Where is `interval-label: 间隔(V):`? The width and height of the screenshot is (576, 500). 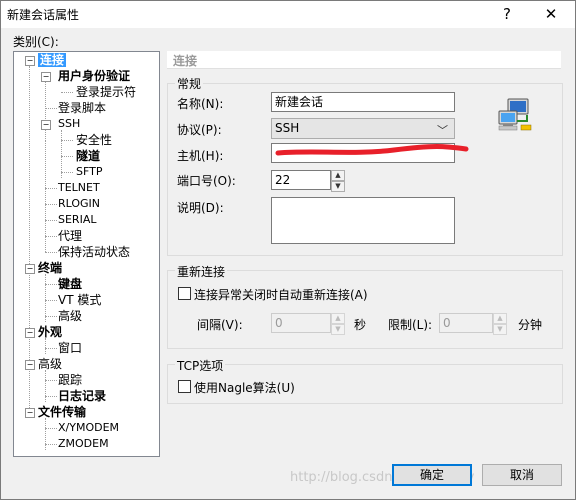
interval-label: 间隔(V): is located at coordinates (220, 325).